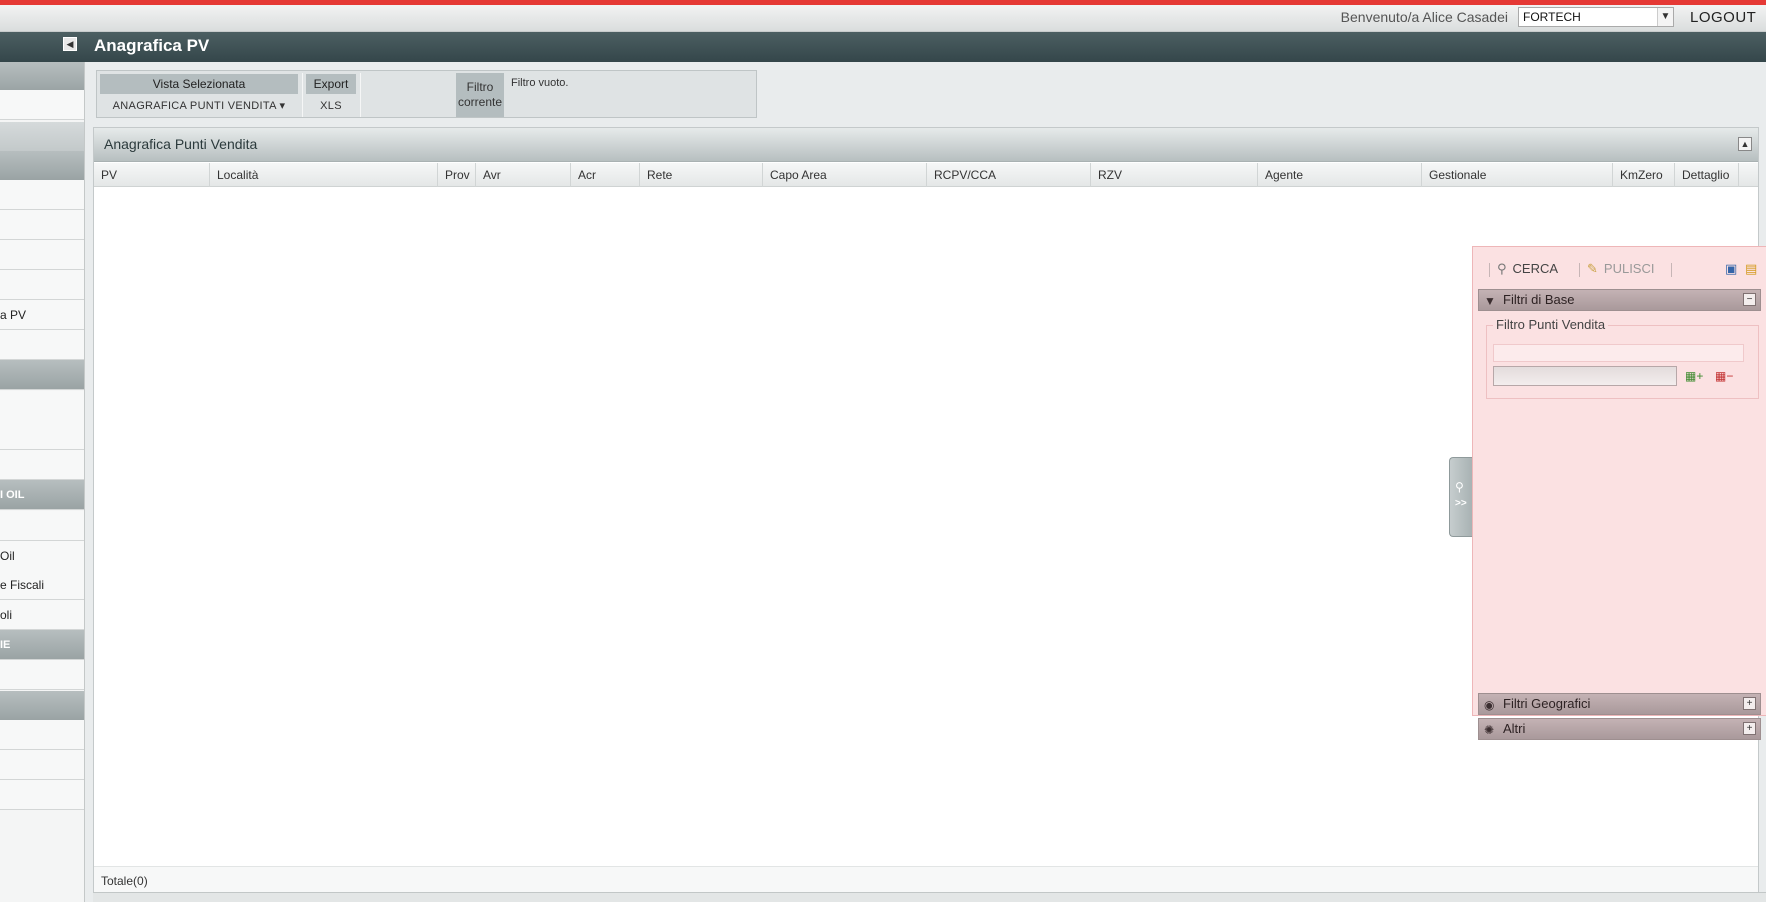 The image size is (1766, 902). What do you see at coordinates (194, 106) in the screenshot?
I see `view-select-value: ANAGRAFICA PUNTI VENDITA` at bounding box center [194, 106].